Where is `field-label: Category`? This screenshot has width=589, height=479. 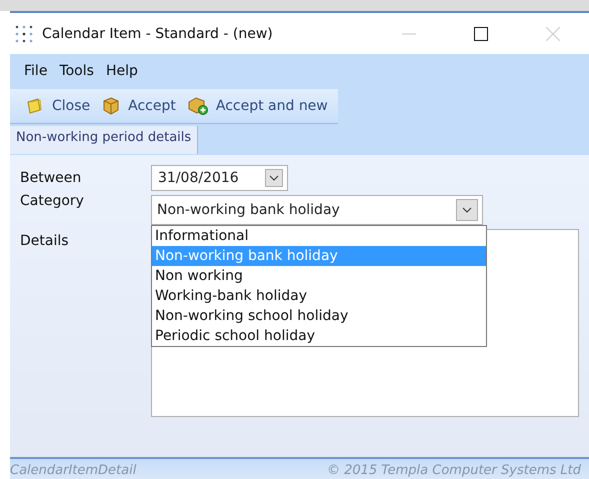
field-label: Category is located at coordinates (52, 201).